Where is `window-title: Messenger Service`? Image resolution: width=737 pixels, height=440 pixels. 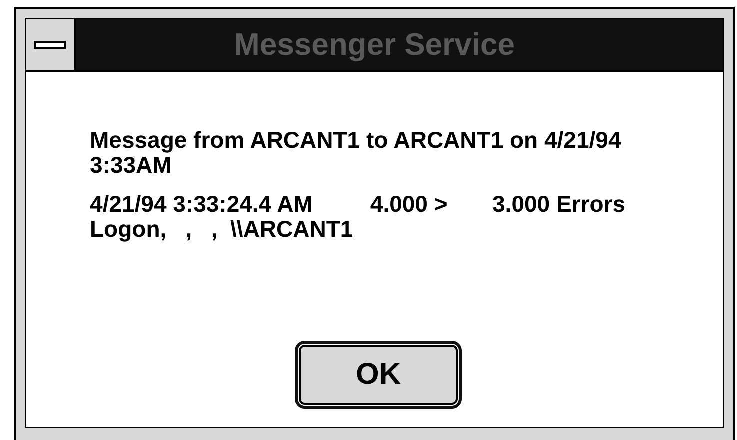
window-title: Messenger Service is located at coordinates (374, 45).